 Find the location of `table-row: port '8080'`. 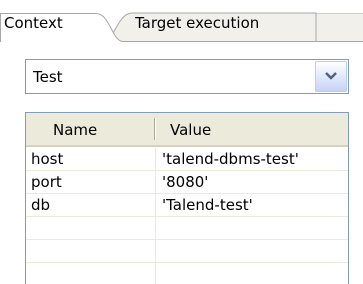

table-row: port '8080' is located at coordinates (187, 182).